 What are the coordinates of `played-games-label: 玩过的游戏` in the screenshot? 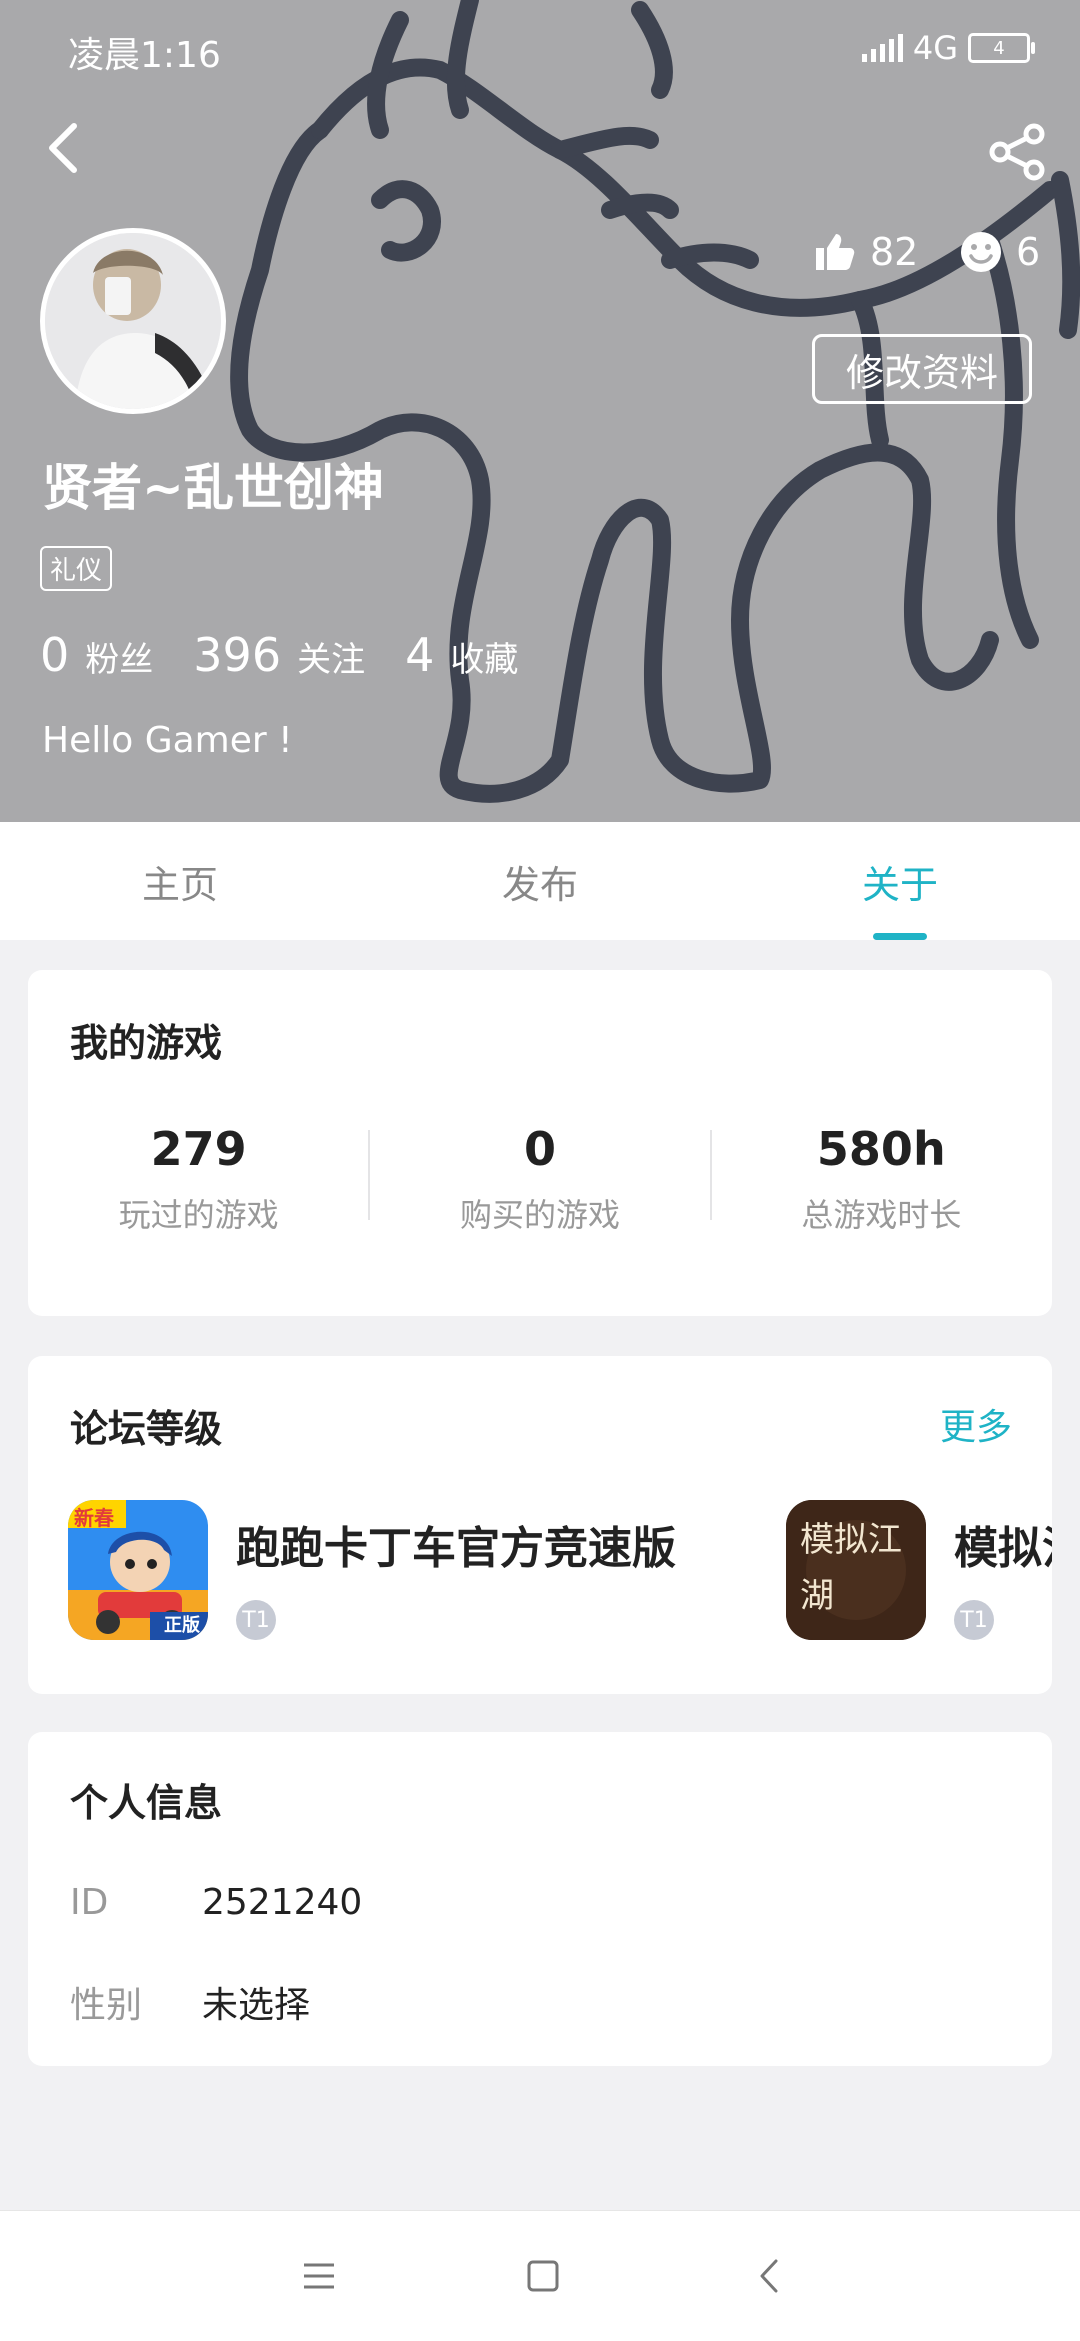 It's located at (198, 1215).